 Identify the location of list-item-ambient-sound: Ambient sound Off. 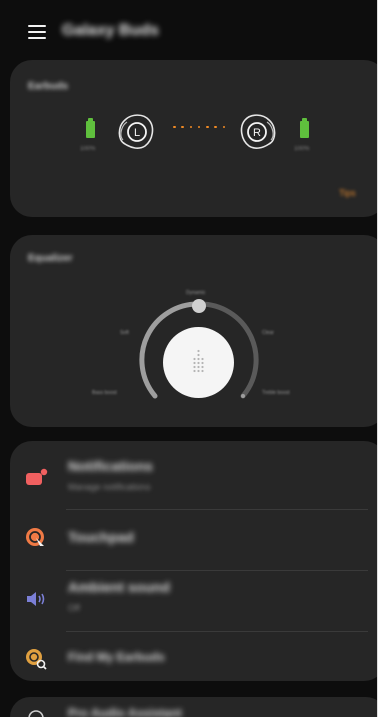
(189, 601).